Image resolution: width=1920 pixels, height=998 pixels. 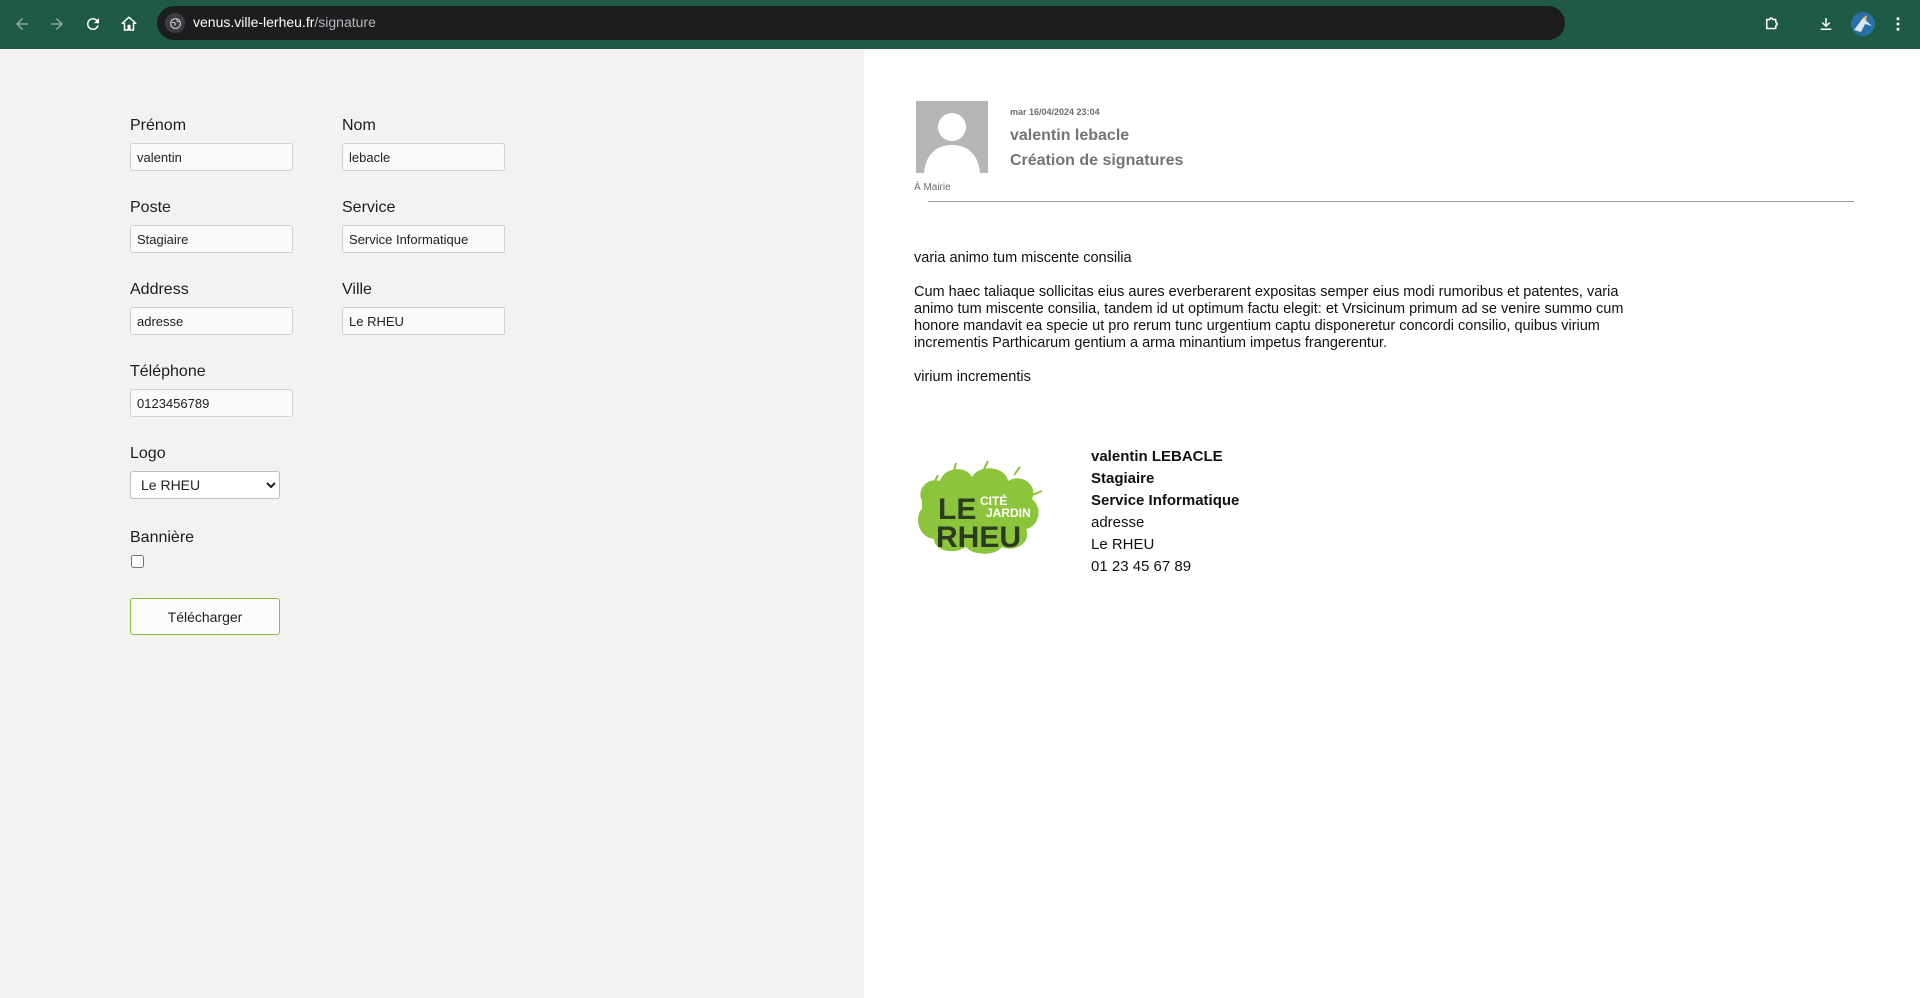 What do you see at coordinates (1008, 513) in the screenshot?
I see `logo-text-jardin: JARDIN` at bounding box center [1008, 513].